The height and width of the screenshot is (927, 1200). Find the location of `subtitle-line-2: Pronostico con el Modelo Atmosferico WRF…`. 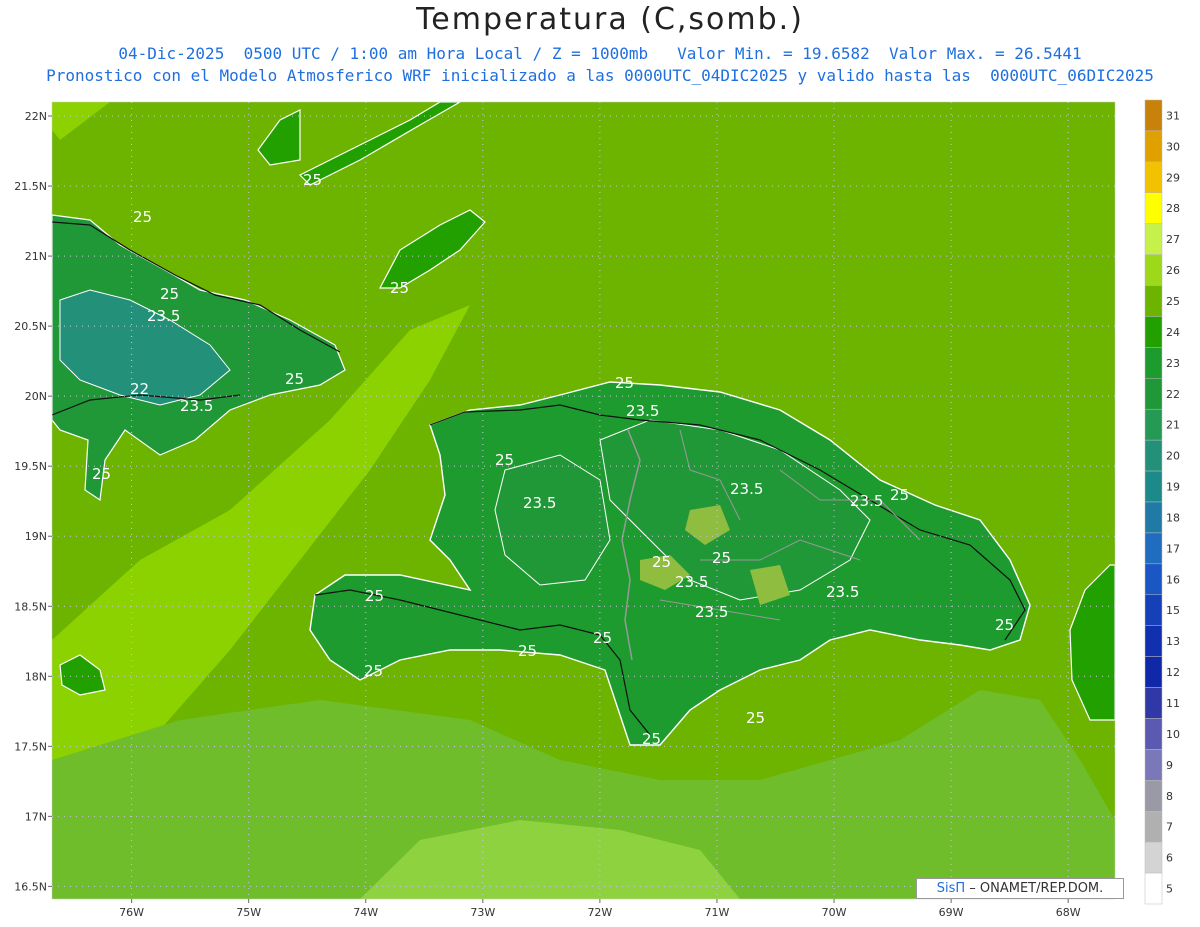

subtitle-line-2: Pronostico con el Modelo Atmosferico WRF… is located at coordinates (600, 75).